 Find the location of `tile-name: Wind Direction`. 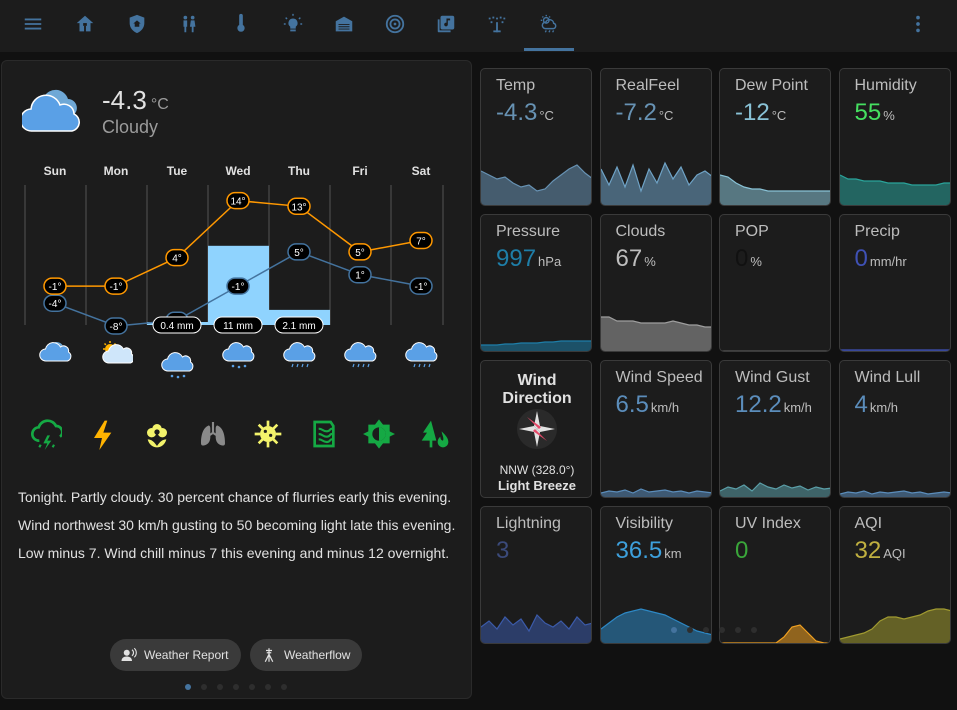

tile-name: Wind Direction is located at coordinates (537, 389).